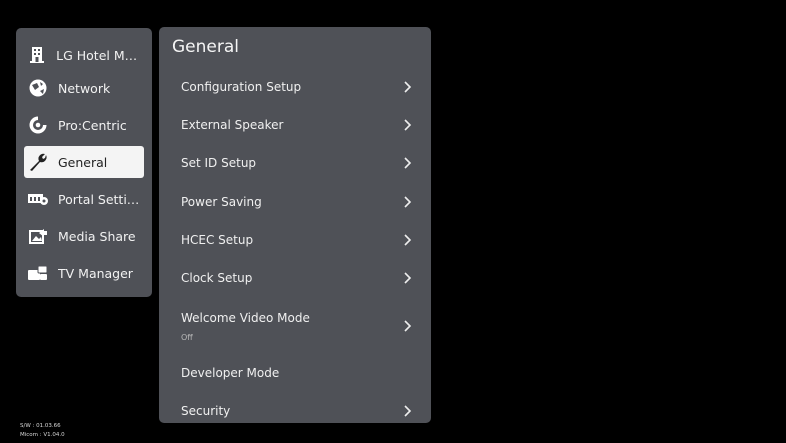 The image size is (786, 443). I want to click on media-share-icon, so click(38, 236).